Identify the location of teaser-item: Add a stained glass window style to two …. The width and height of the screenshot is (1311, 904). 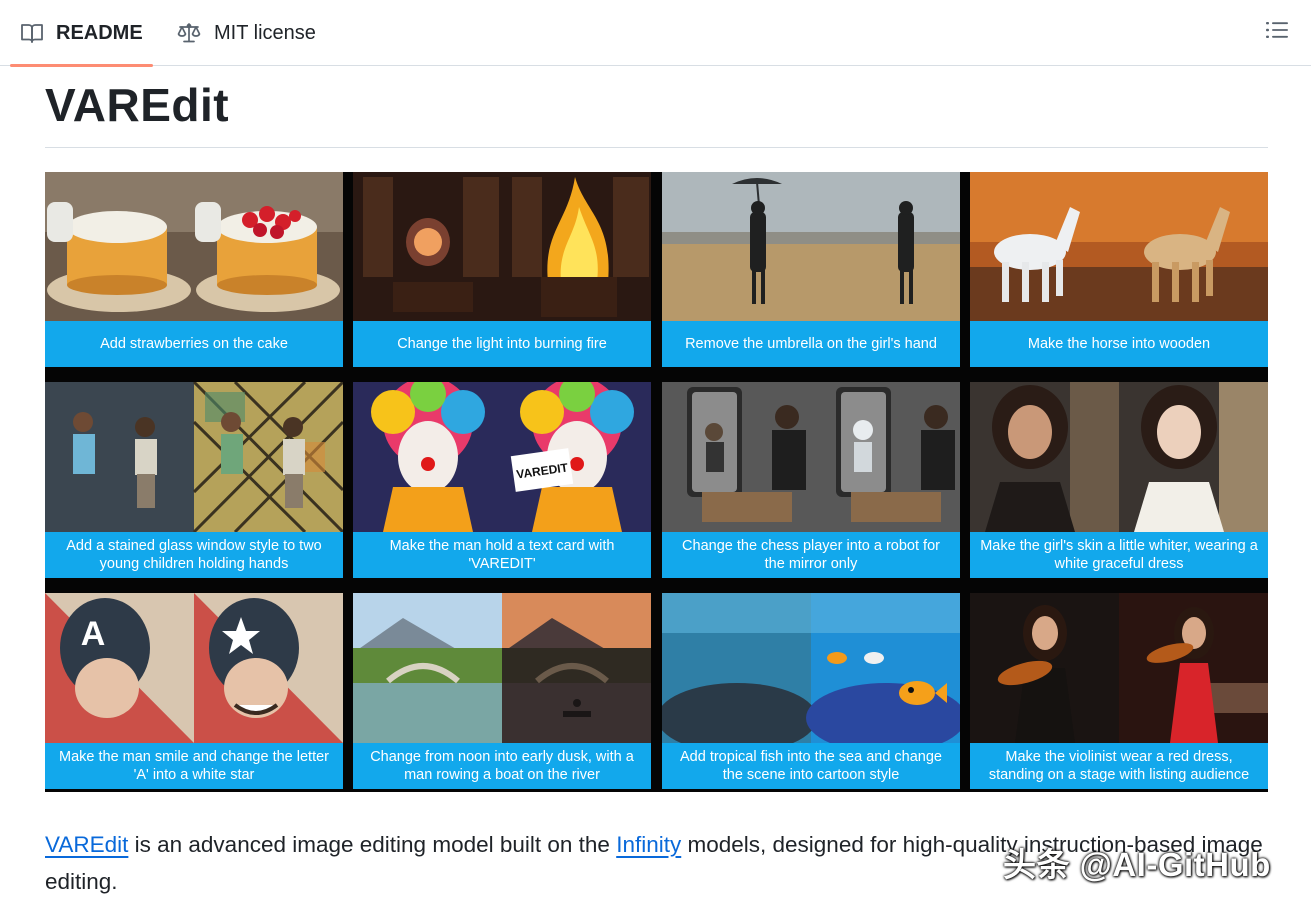
(194, 480).